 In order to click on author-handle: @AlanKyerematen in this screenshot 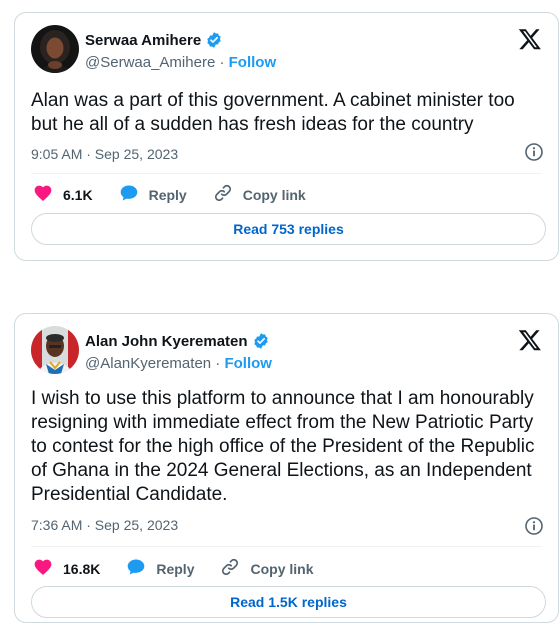, I will do `click(148, 363)`.